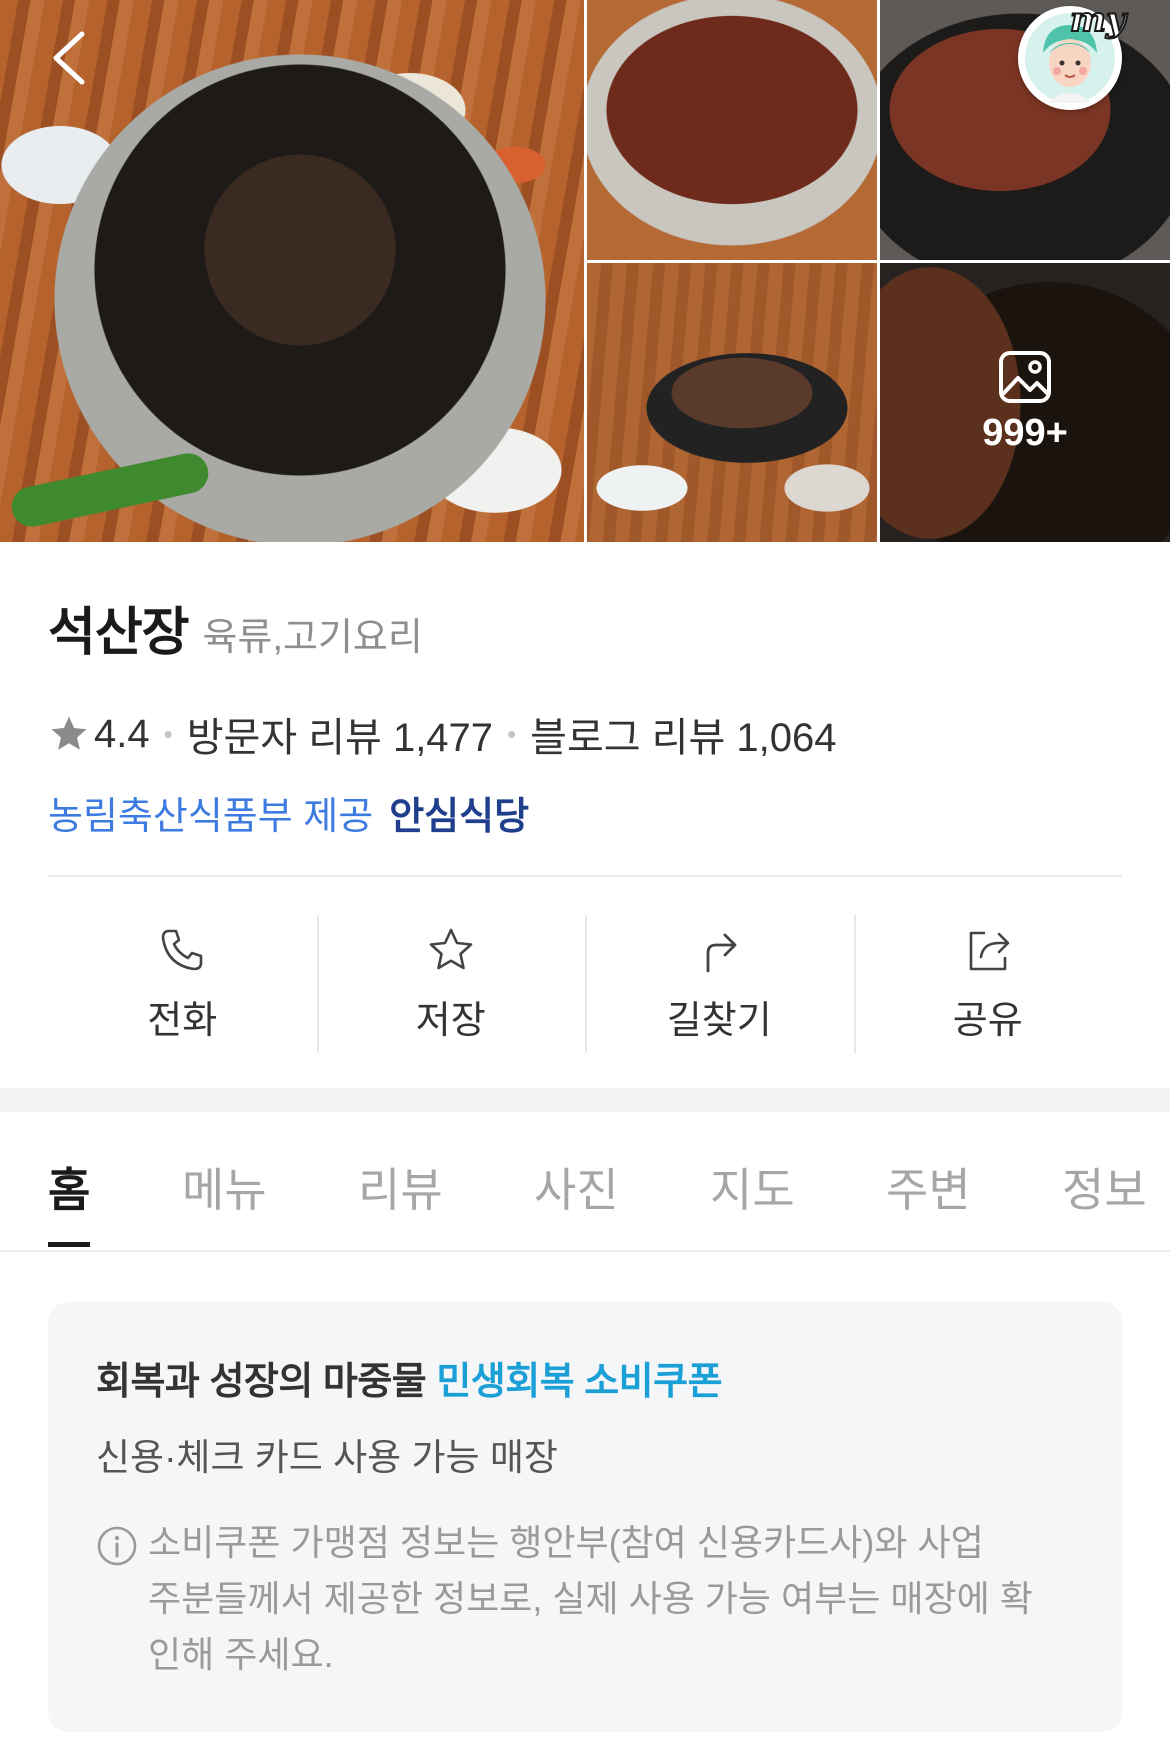 This screenshot has width=1170, height=1740. I want to click on coupon-title-prefix: 회복과 성장의 마중물, so click(261, 1382).